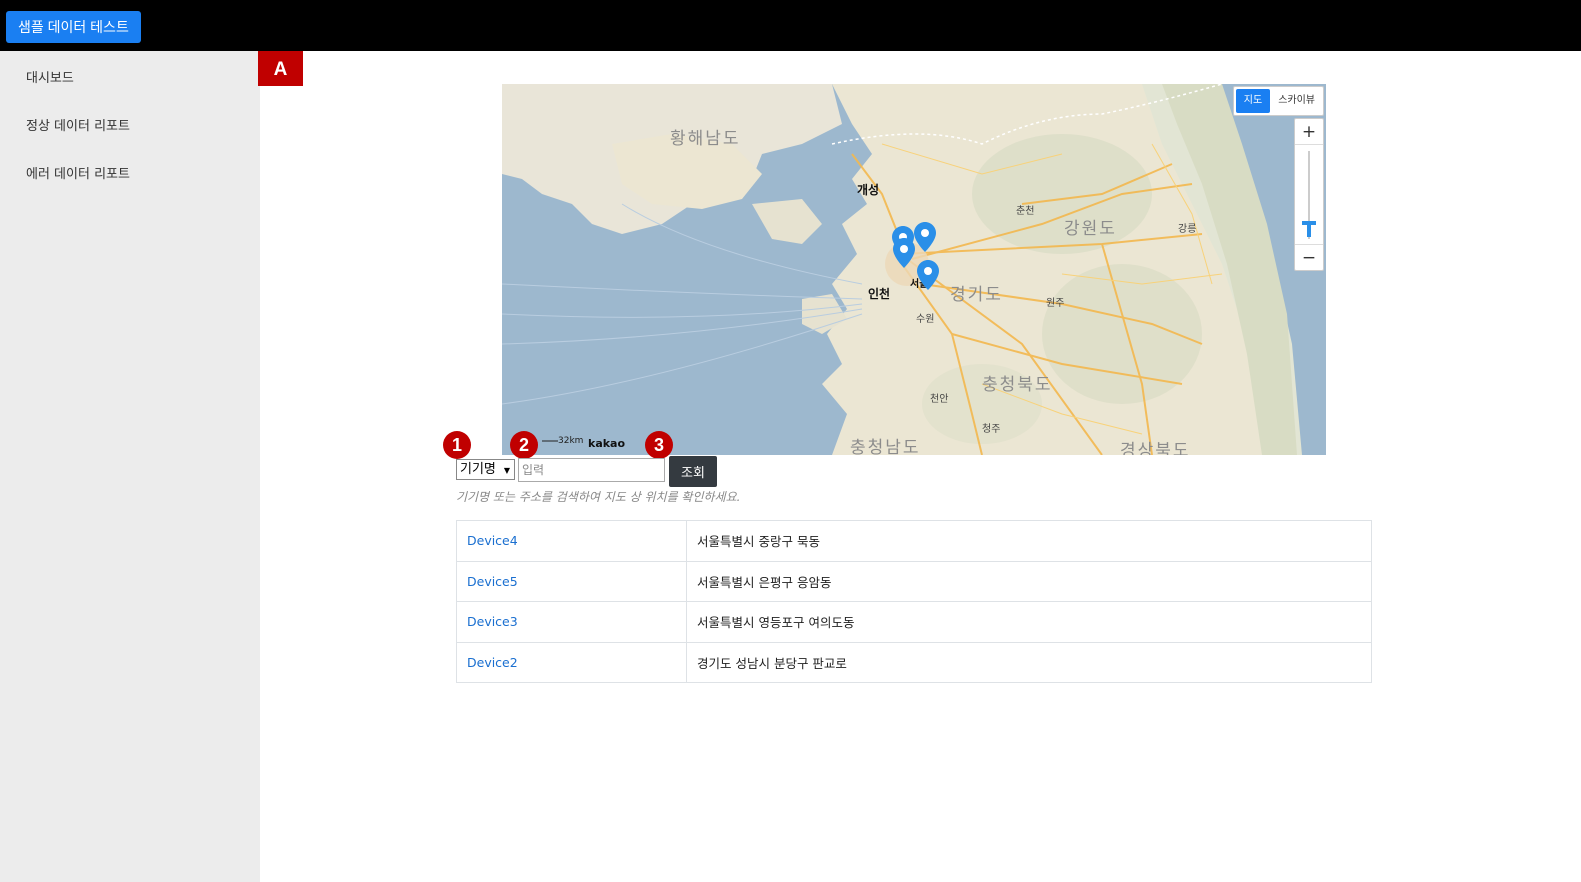 The height and width of the screenshot is (882, 1581). Describe the element at coordinates (78, 124) in the screenshot. I see `sidebar-item-normal-report: 정상 데이터 리포트` at that location.